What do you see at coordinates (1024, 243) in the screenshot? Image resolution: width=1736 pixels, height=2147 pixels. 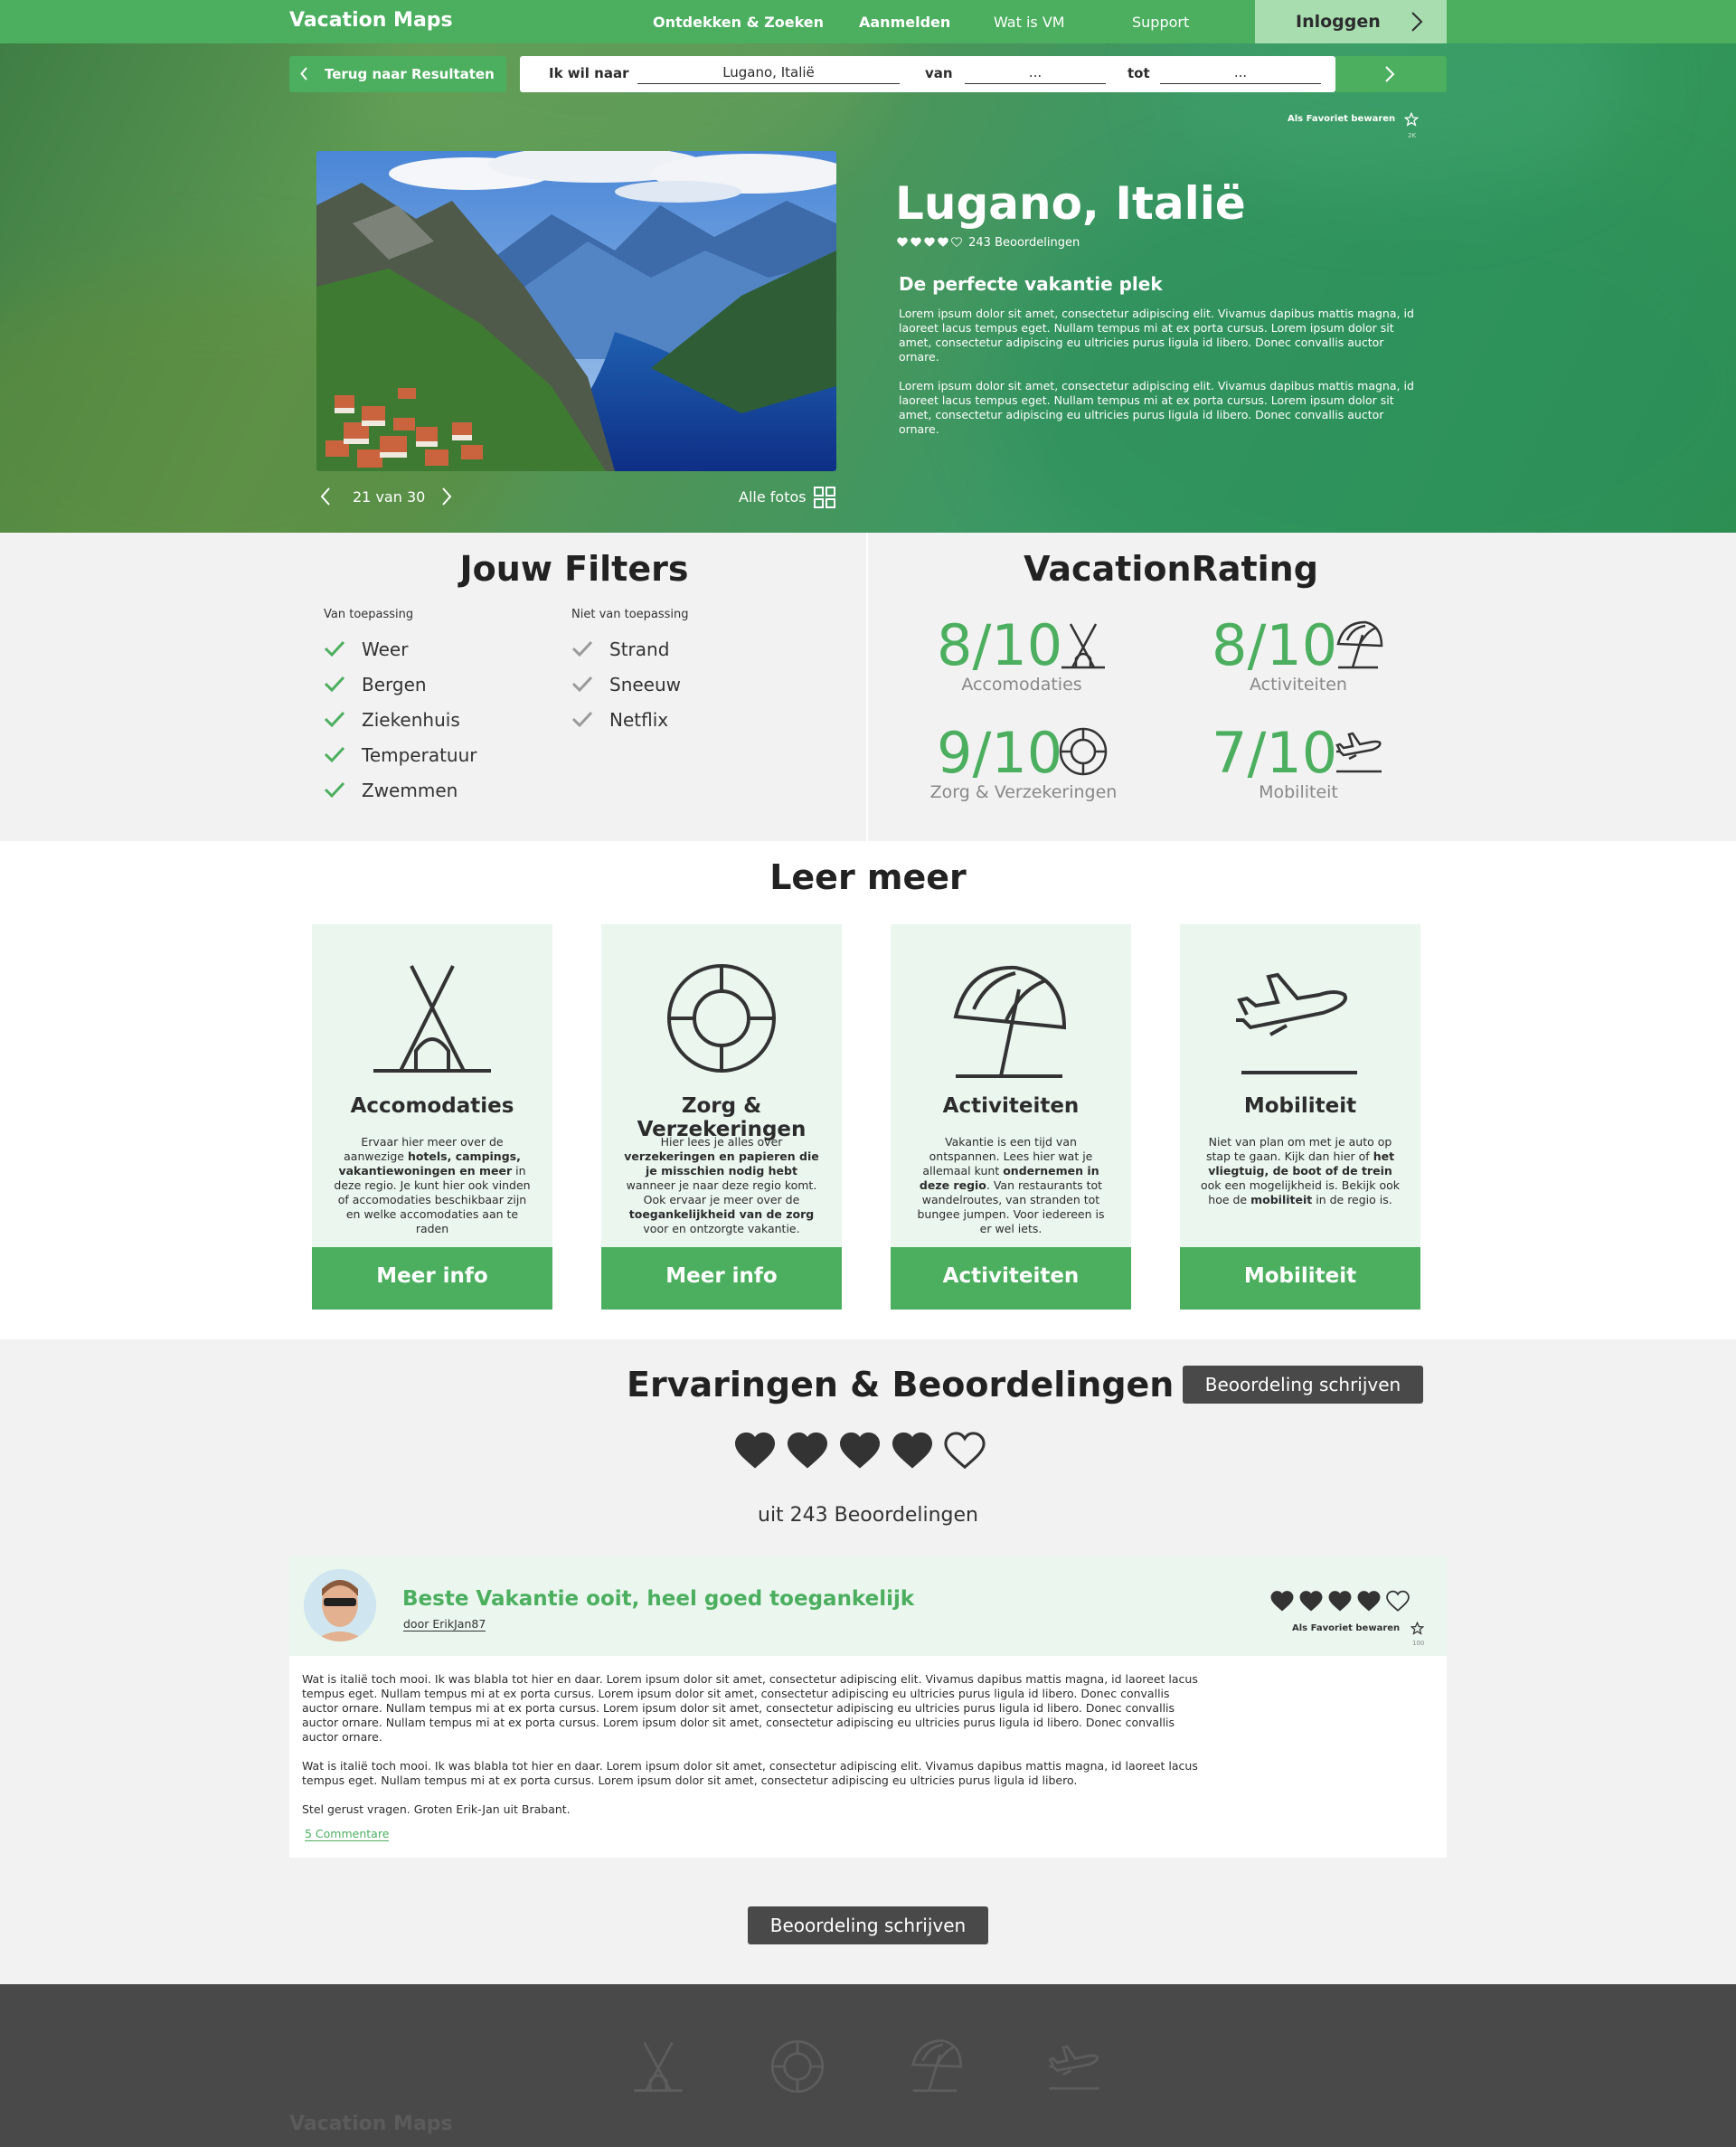 I see `review-count: 243 Beoordelingen` at bounding box center [1024, 243].